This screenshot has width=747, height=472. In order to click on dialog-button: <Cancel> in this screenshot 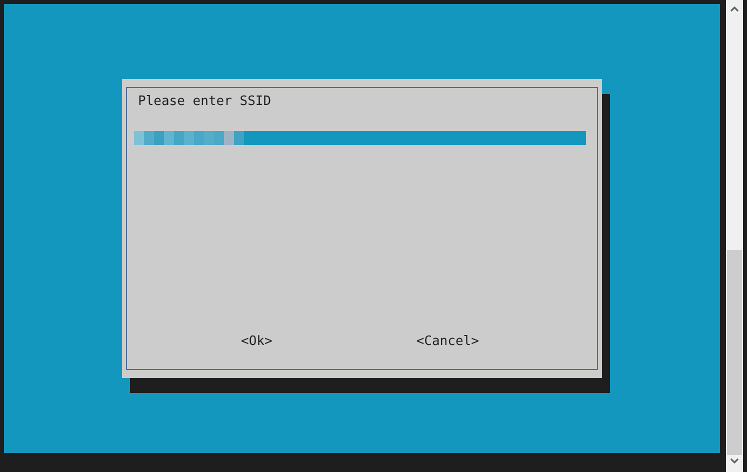, I will do `click(447, 341)`.